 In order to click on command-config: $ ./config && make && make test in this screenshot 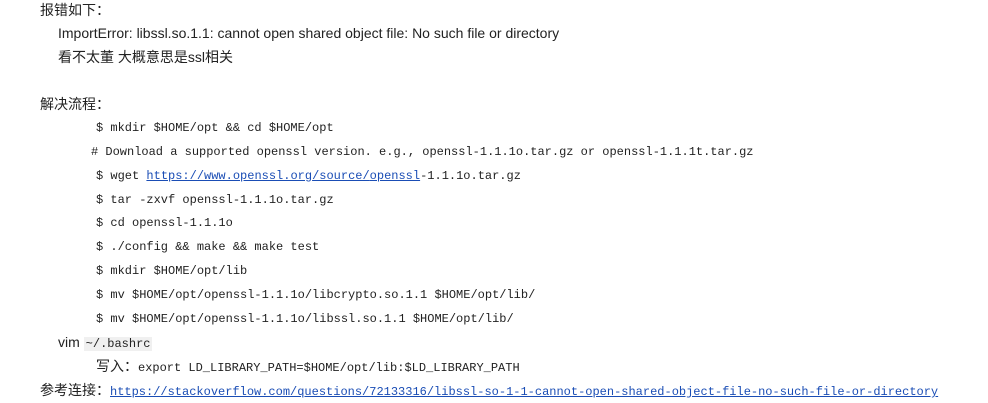, I will do `click(208, 247)`.